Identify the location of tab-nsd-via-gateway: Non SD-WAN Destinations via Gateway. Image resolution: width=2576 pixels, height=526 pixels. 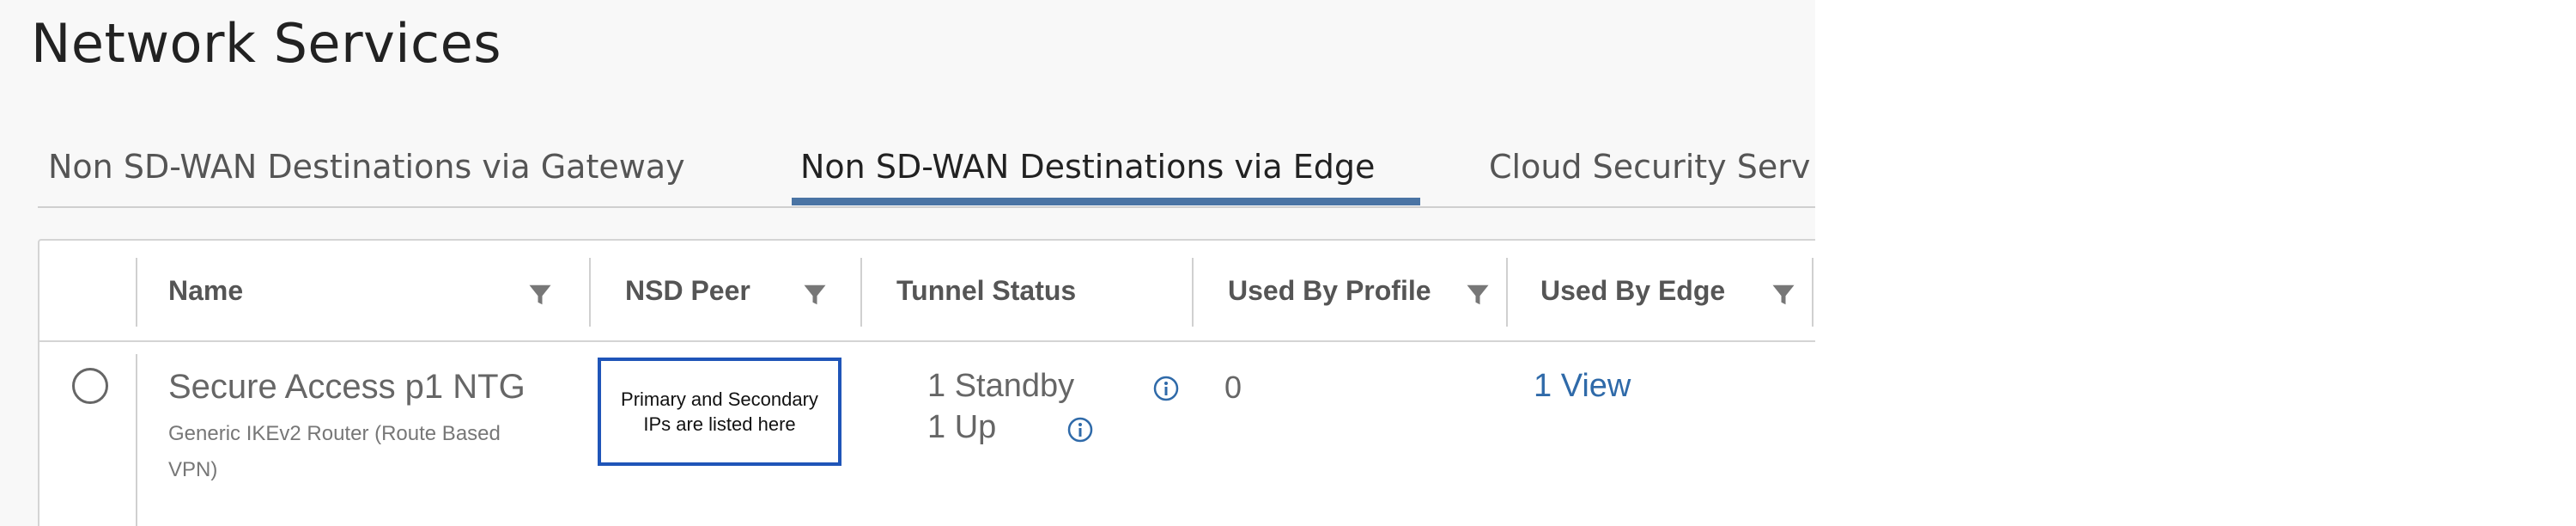
(366, 174).